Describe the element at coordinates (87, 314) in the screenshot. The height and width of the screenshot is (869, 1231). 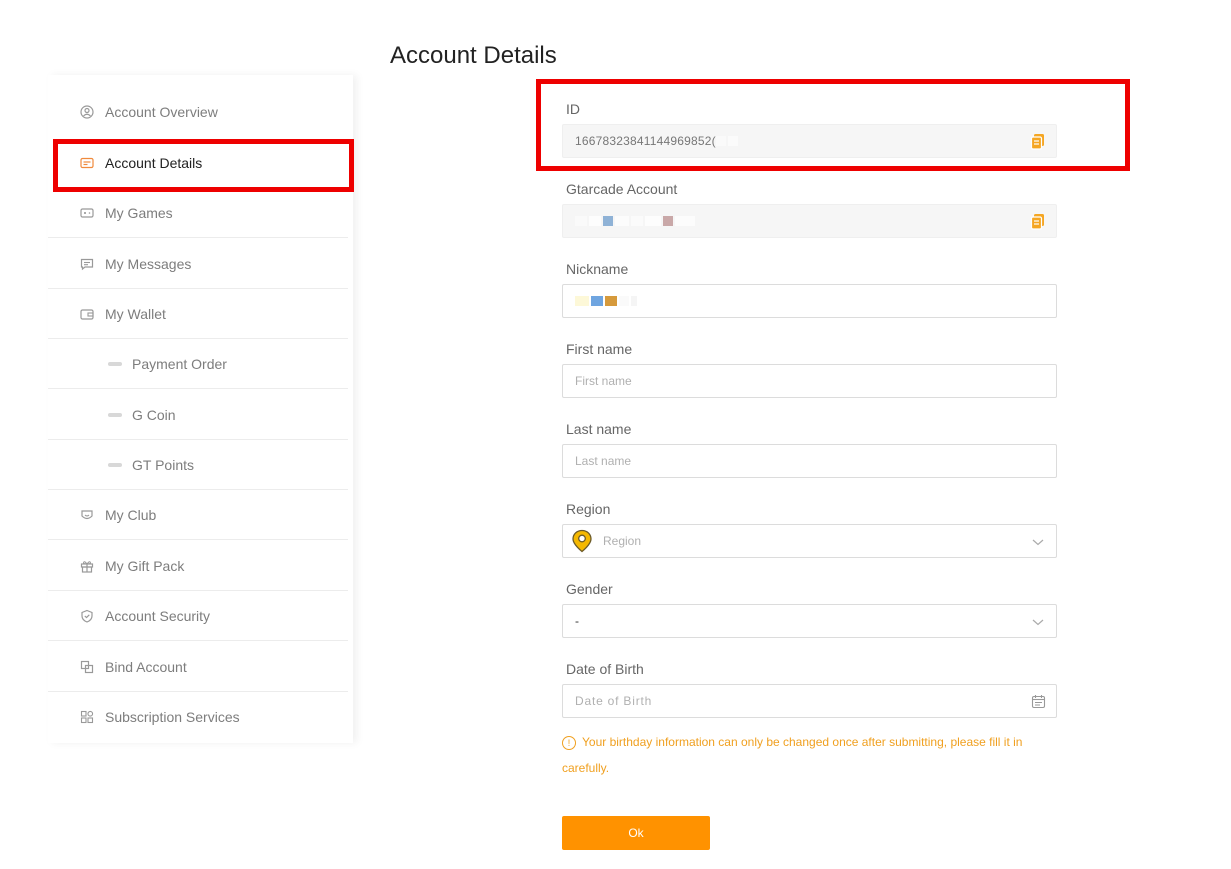
I see `wallet-icon` at that location.